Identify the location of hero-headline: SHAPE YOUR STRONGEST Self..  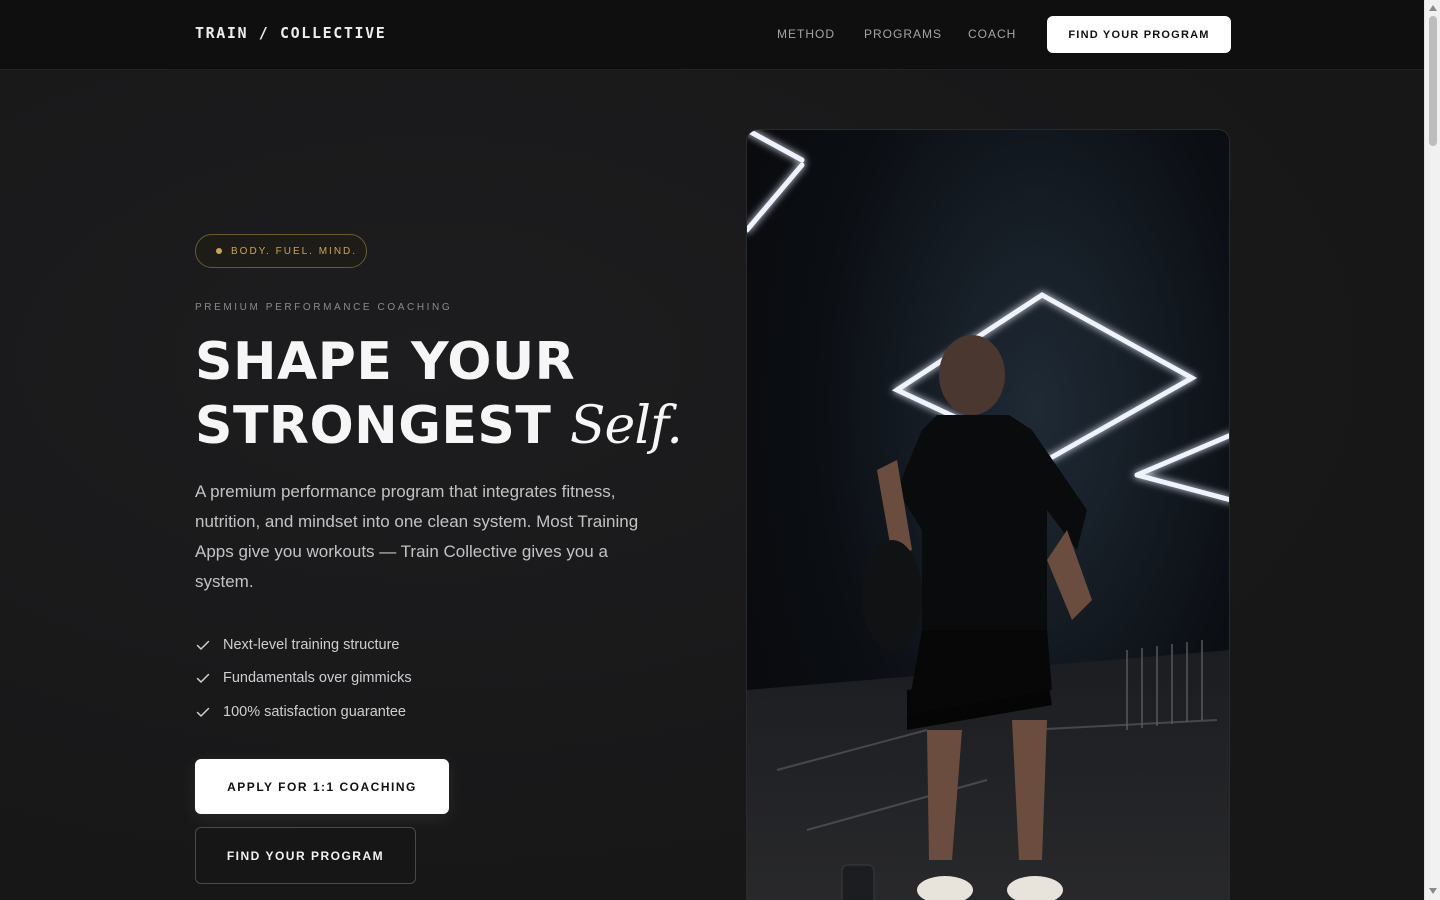
(439, 394).